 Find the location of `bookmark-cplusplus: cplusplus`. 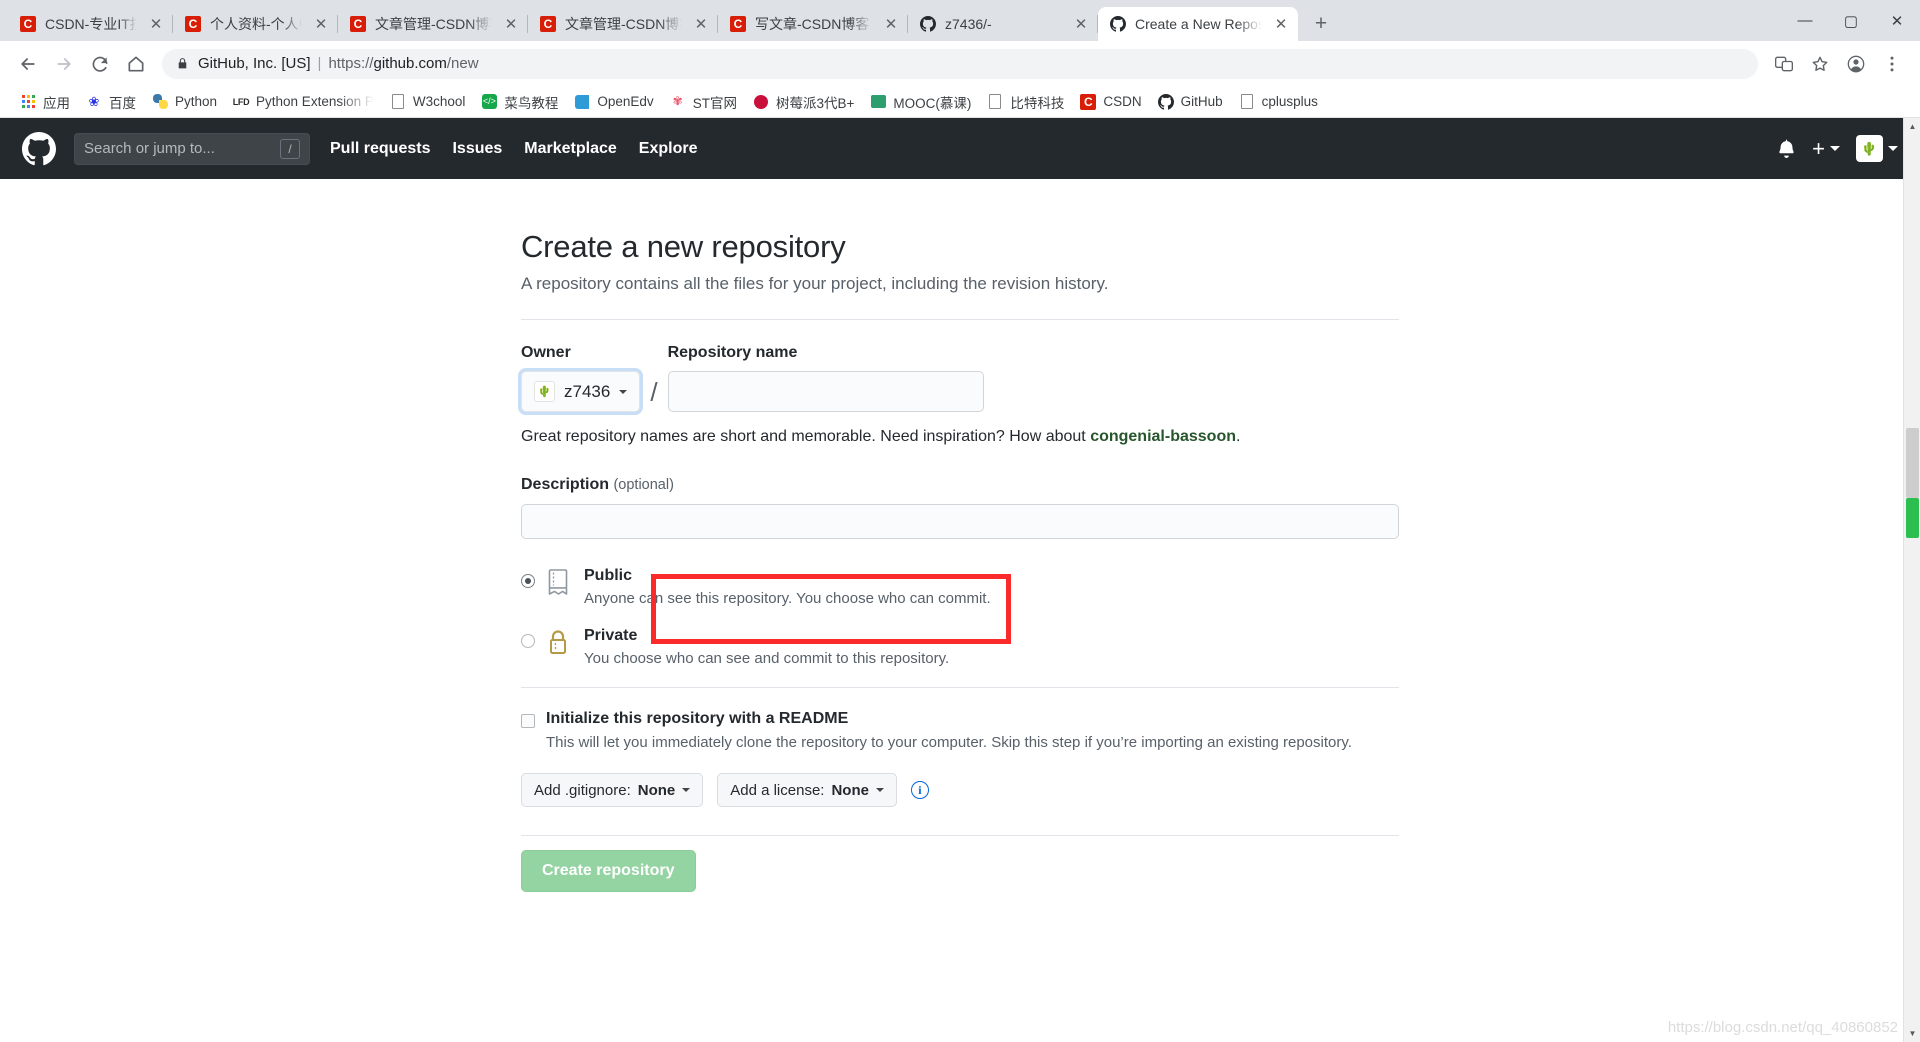

bookmark-cplusplus: cplusplus is located at coordinates (1278, 102).